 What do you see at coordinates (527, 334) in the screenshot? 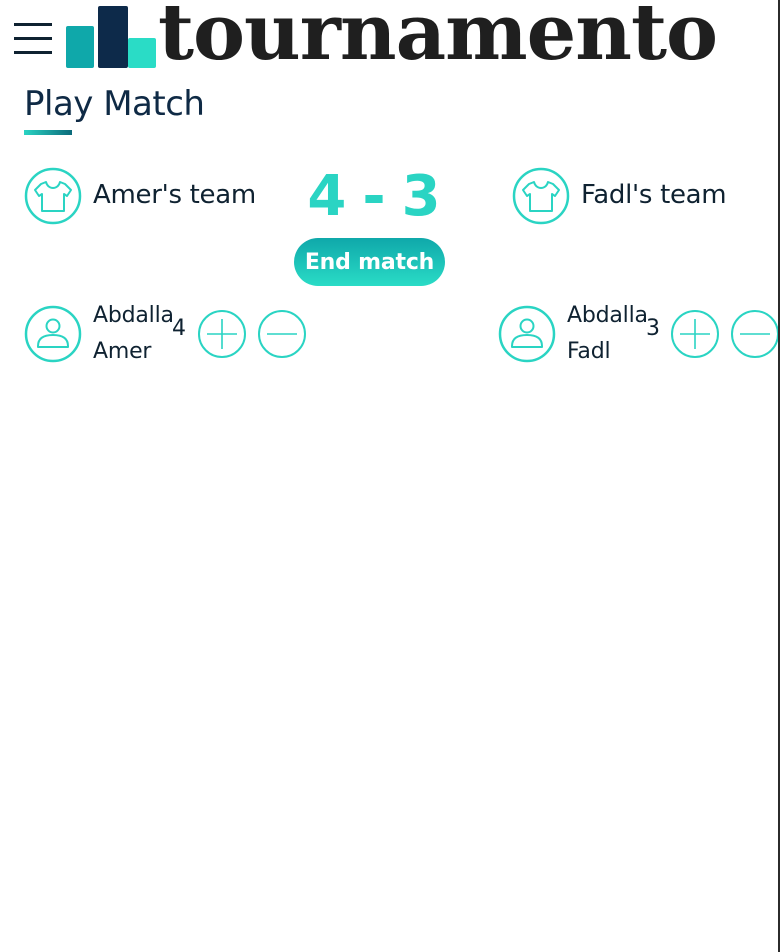
I see `away-player-user-icon` at bounding box center [527, 334].